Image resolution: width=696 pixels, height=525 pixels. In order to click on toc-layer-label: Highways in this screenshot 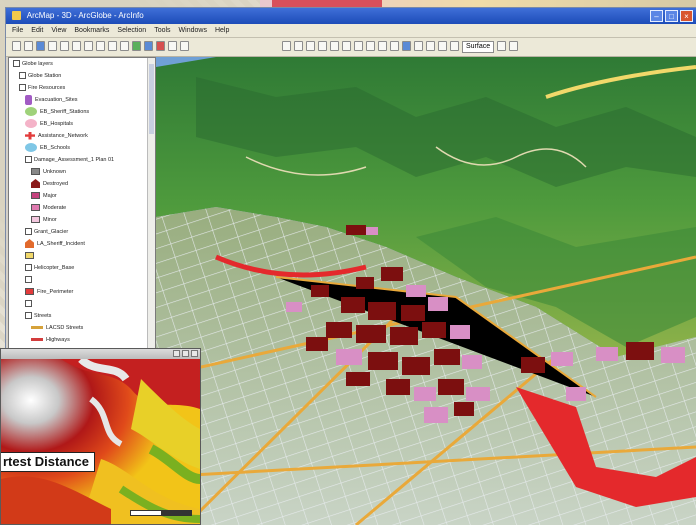, I will do `click(58, 340)`.